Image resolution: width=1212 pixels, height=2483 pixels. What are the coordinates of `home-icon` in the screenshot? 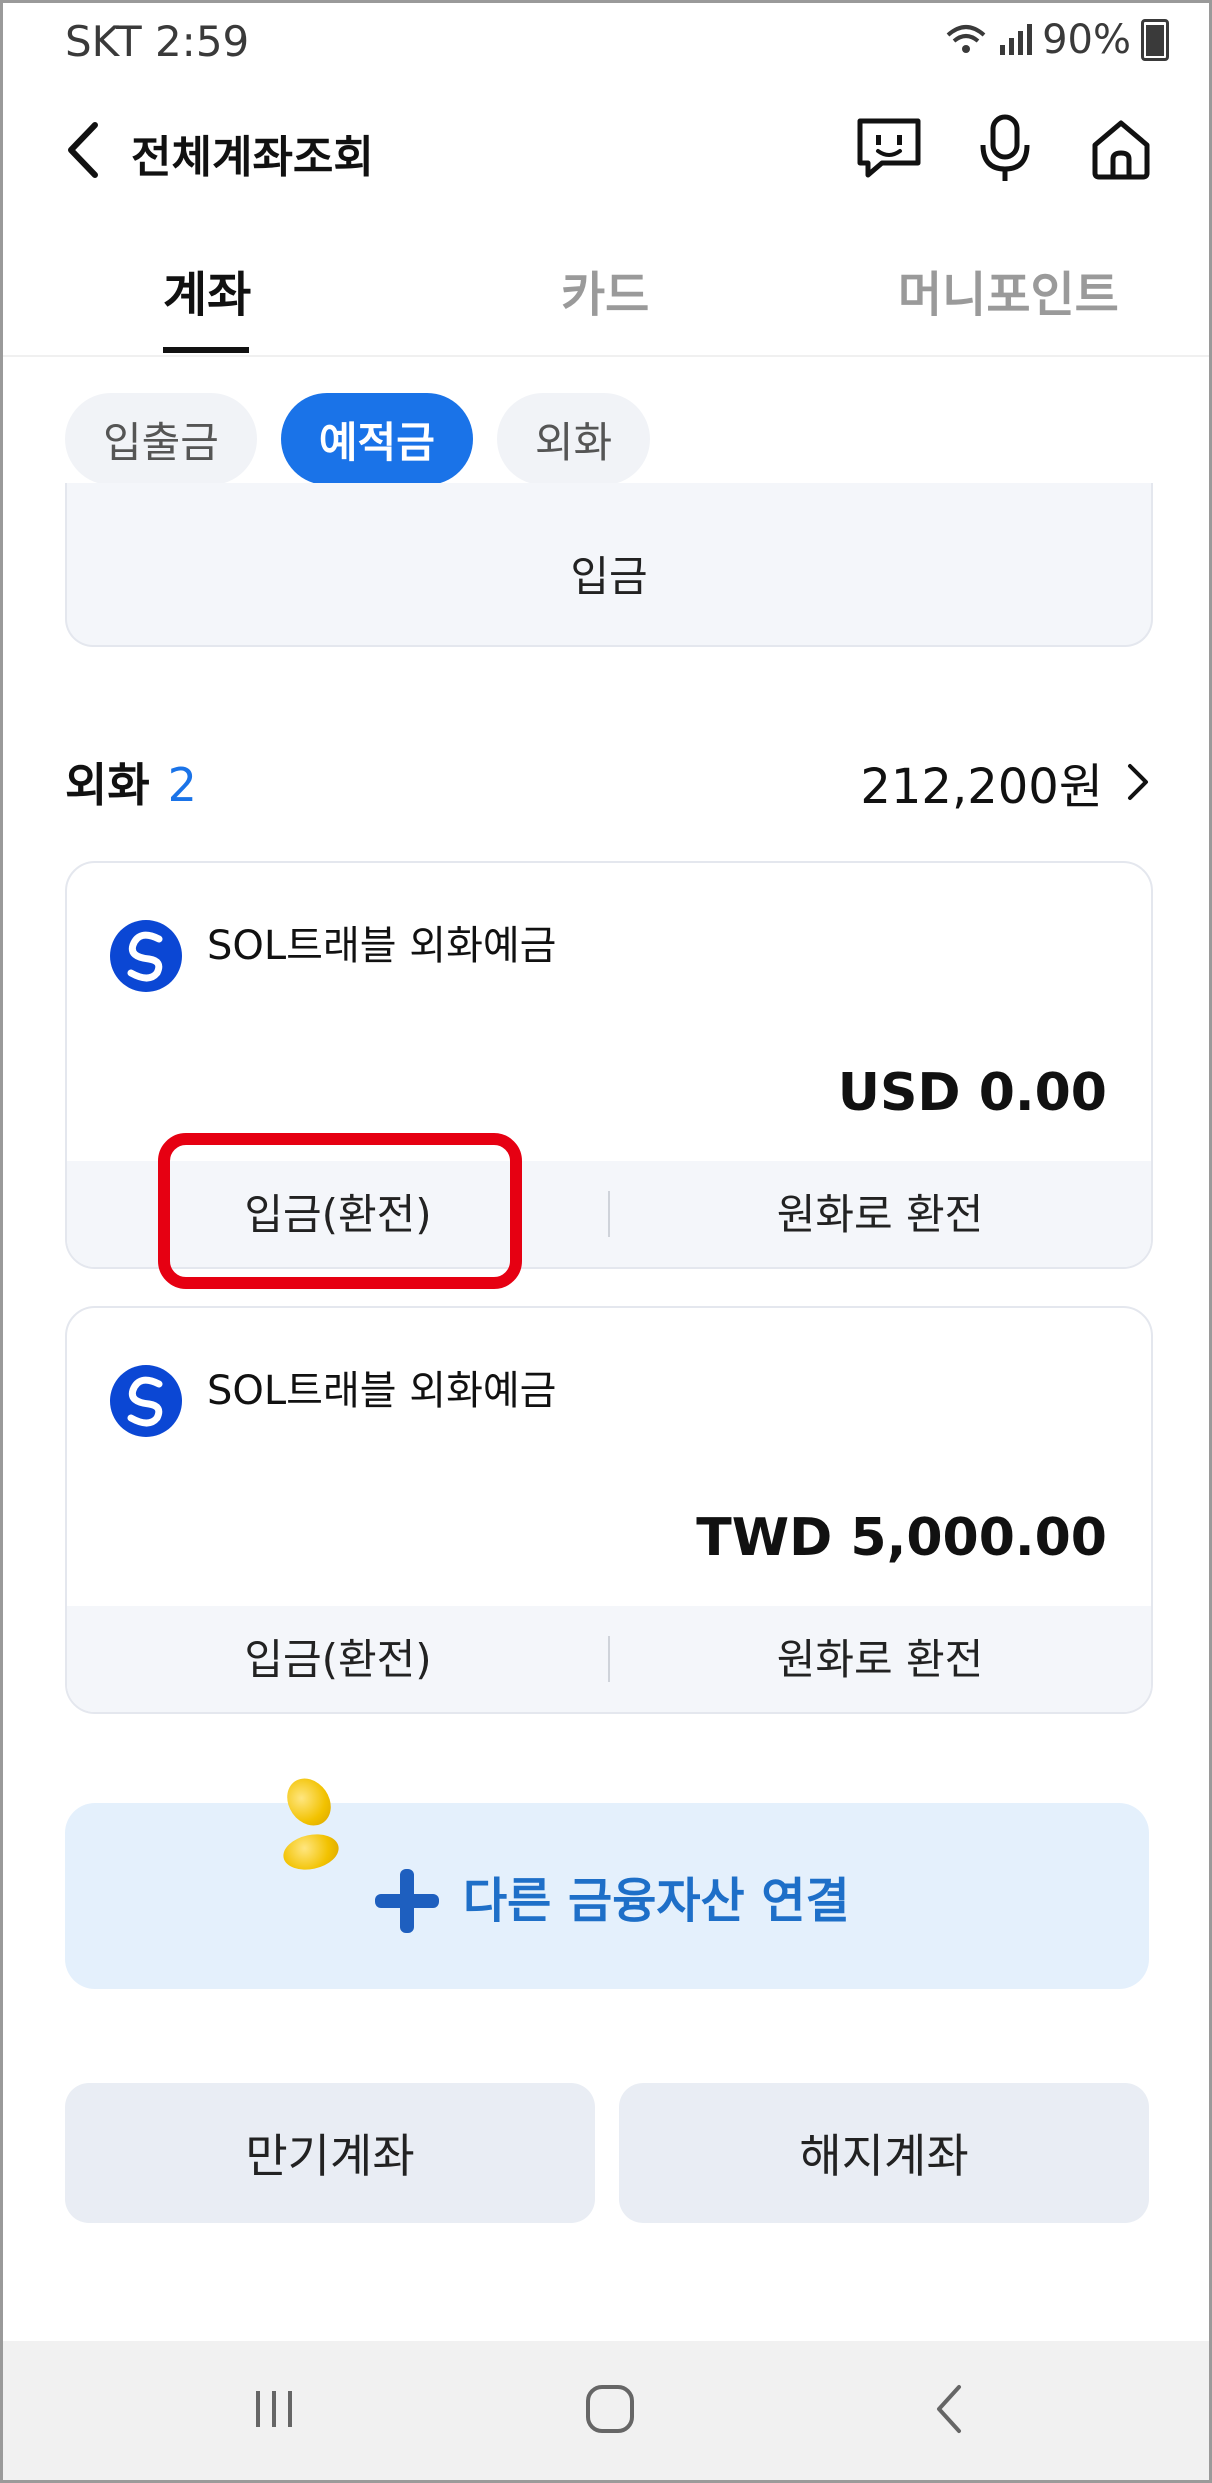 It's located at (1121, 150).